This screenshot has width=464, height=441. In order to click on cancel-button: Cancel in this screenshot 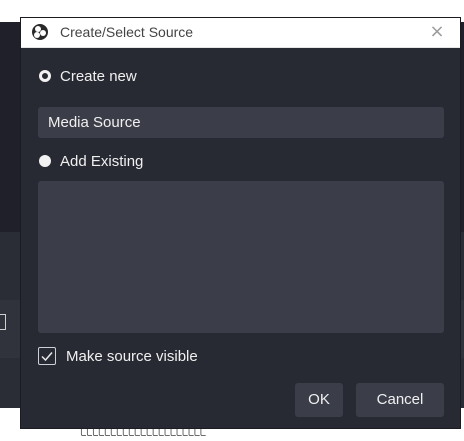, I will do `click(400, 400)`.